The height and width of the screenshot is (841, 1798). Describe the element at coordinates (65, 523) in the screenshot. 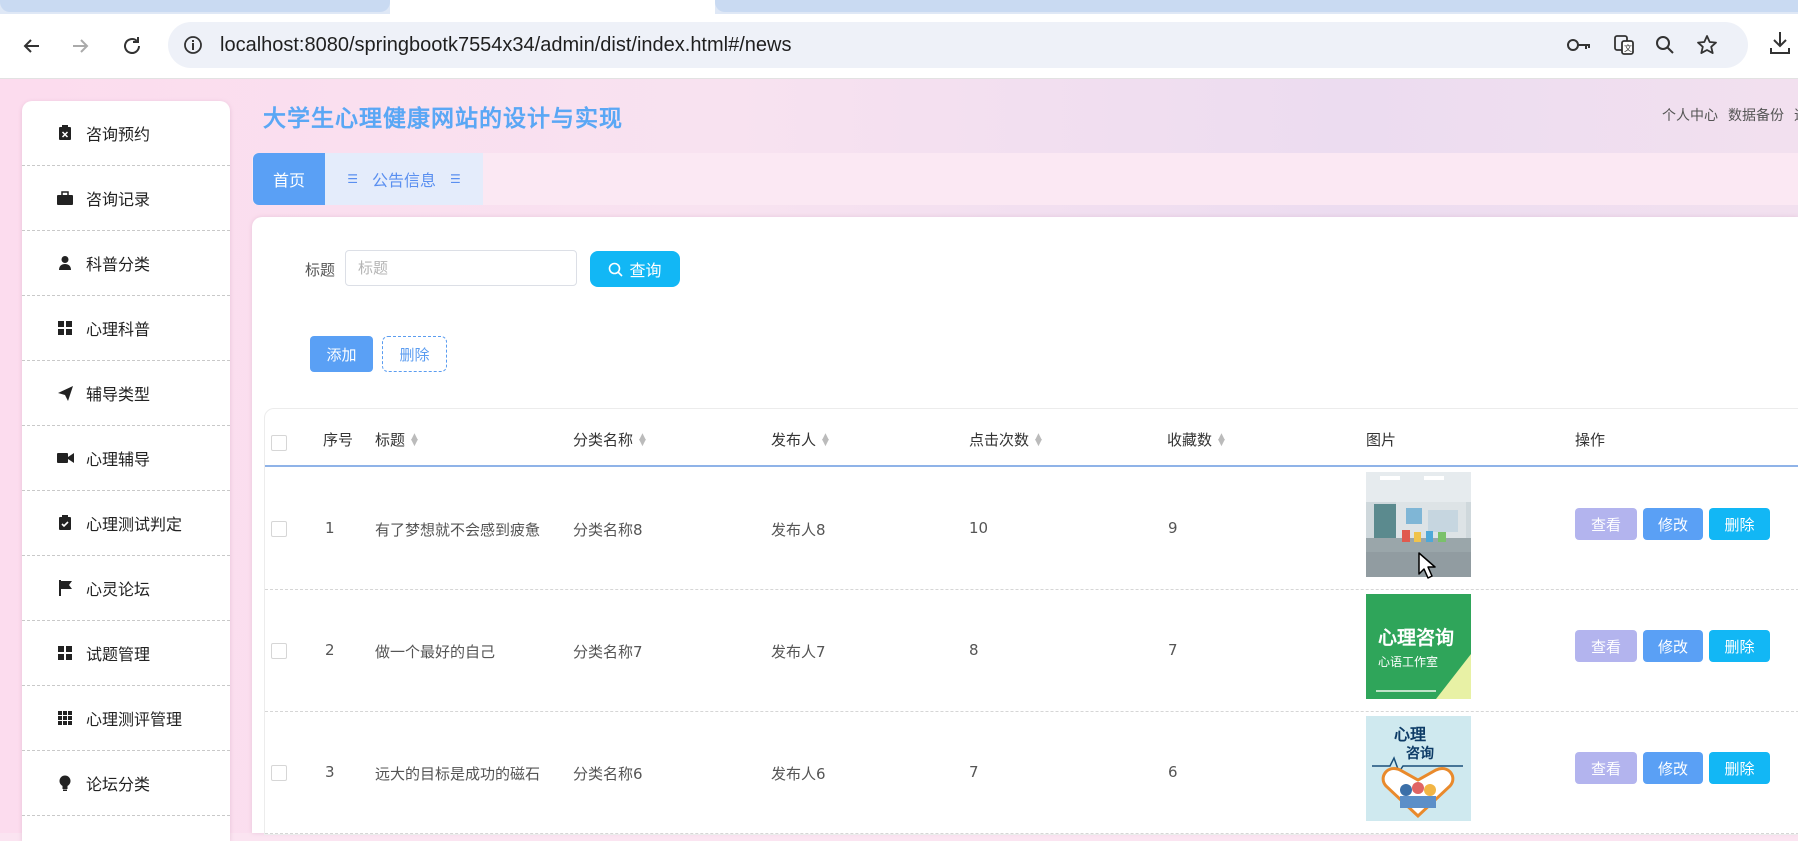

I see `clipboard-check-icon` at that location.